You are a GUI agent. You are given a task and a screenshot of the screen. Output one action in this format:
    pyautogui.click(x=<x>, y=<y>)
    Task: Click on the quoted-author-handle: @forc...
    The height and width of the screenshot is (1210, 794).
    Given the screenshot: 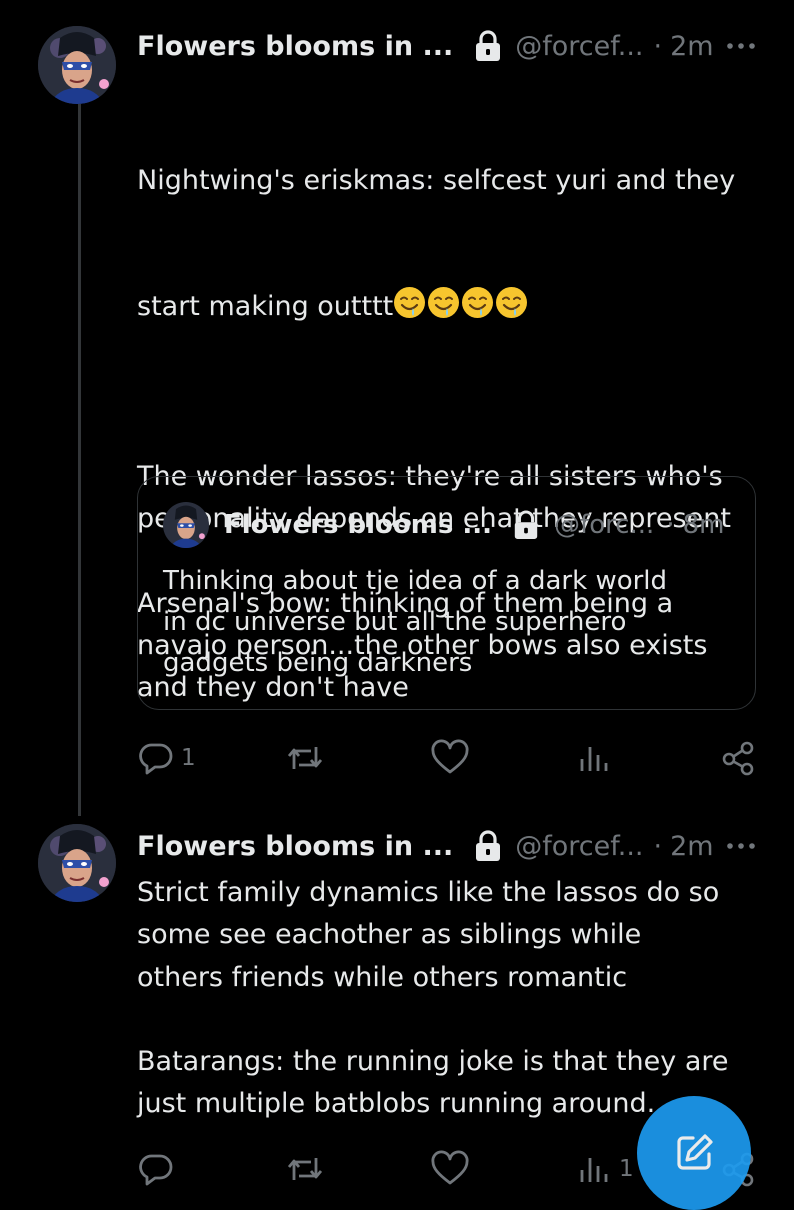 What is the action you would take?
    pyautogui.click(x=604, y=525)
    